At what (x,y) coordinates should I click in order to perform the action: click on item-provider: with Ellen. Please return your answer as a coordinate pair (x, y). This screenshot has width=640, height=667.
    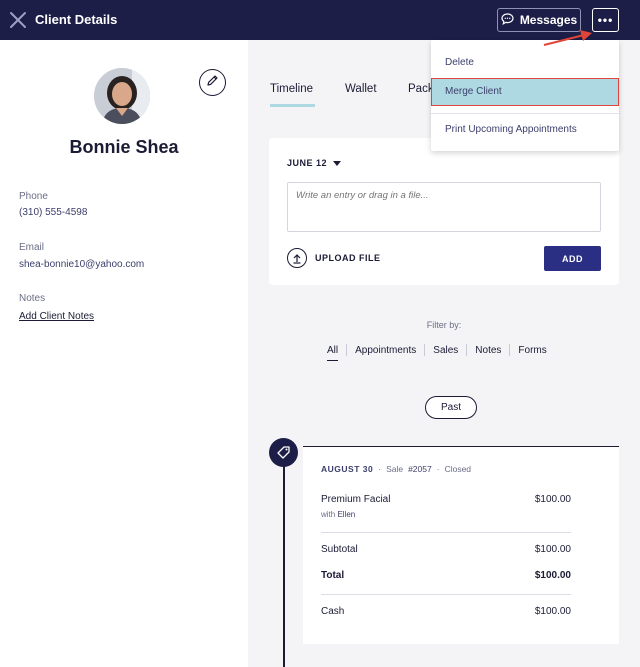
    Looking at the image, I should click on (338, 514).